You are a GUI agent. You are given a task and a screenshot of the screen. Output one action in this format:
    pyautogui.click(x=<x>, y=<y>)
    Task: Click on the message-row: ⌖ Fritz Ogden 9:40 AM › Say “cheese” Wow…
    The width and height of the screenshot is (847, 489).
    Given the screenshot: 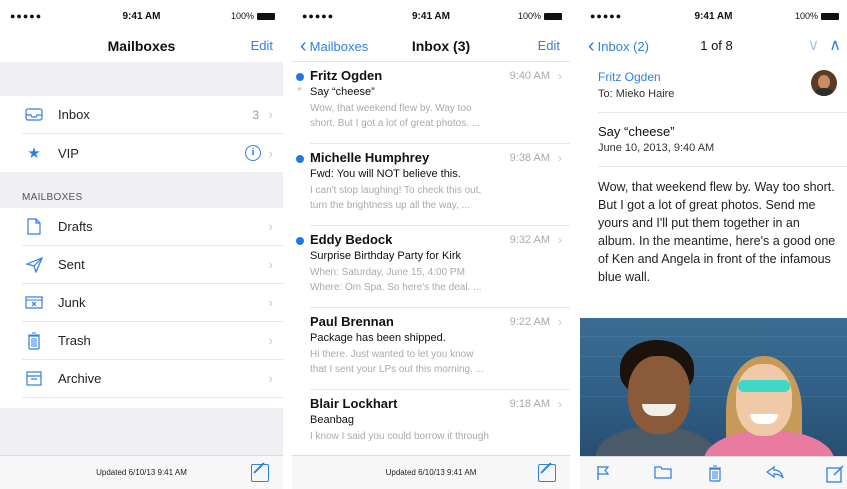 What is the action you would take?
    pyautogui.click(x=433, y=103)
    